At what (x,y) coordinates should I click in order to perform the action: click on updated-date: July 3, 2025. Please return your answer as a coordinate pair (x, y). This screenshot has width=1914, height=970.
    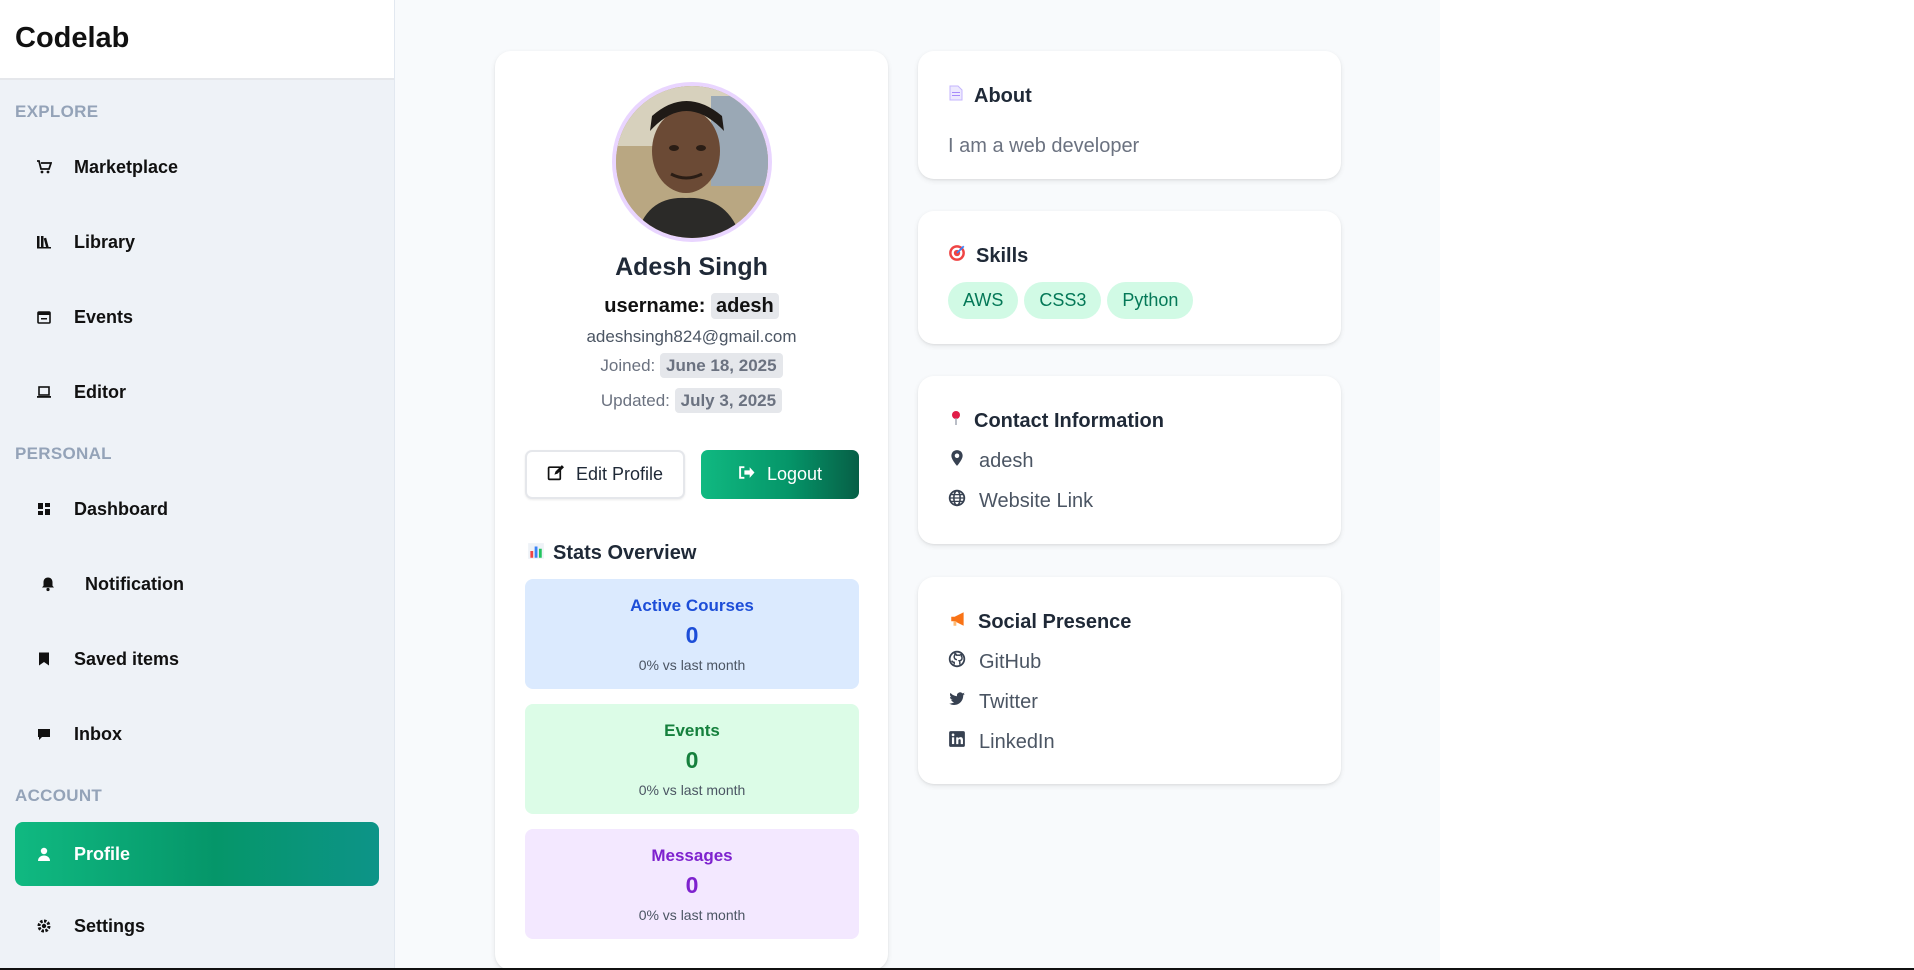
    Looking at the image, I should click on (728, 400).